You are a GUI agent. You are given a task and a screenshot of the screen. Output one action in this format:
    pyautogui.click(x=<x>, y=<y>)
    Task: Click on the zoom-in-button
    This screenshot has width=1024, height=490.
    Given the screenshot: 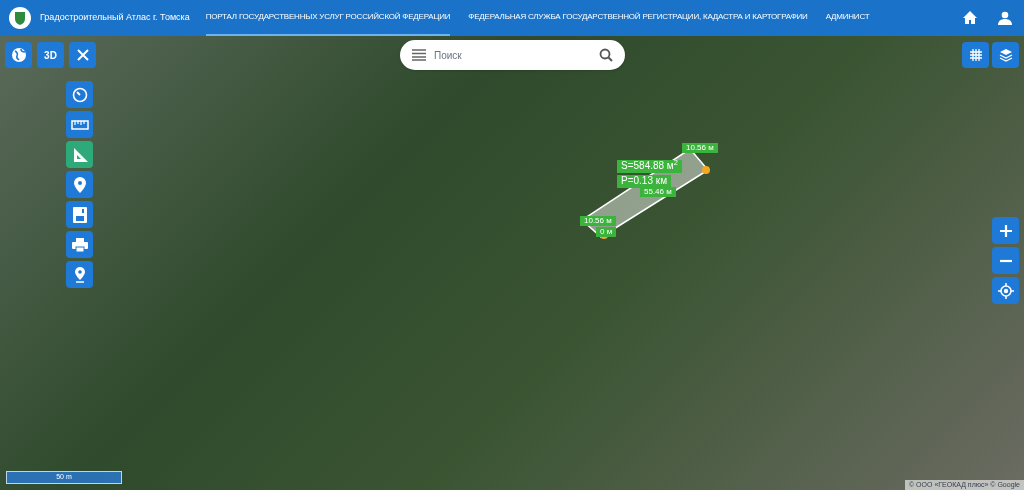 What is the action you would take?
    pyautogui.click(x=1005, y=230)
    